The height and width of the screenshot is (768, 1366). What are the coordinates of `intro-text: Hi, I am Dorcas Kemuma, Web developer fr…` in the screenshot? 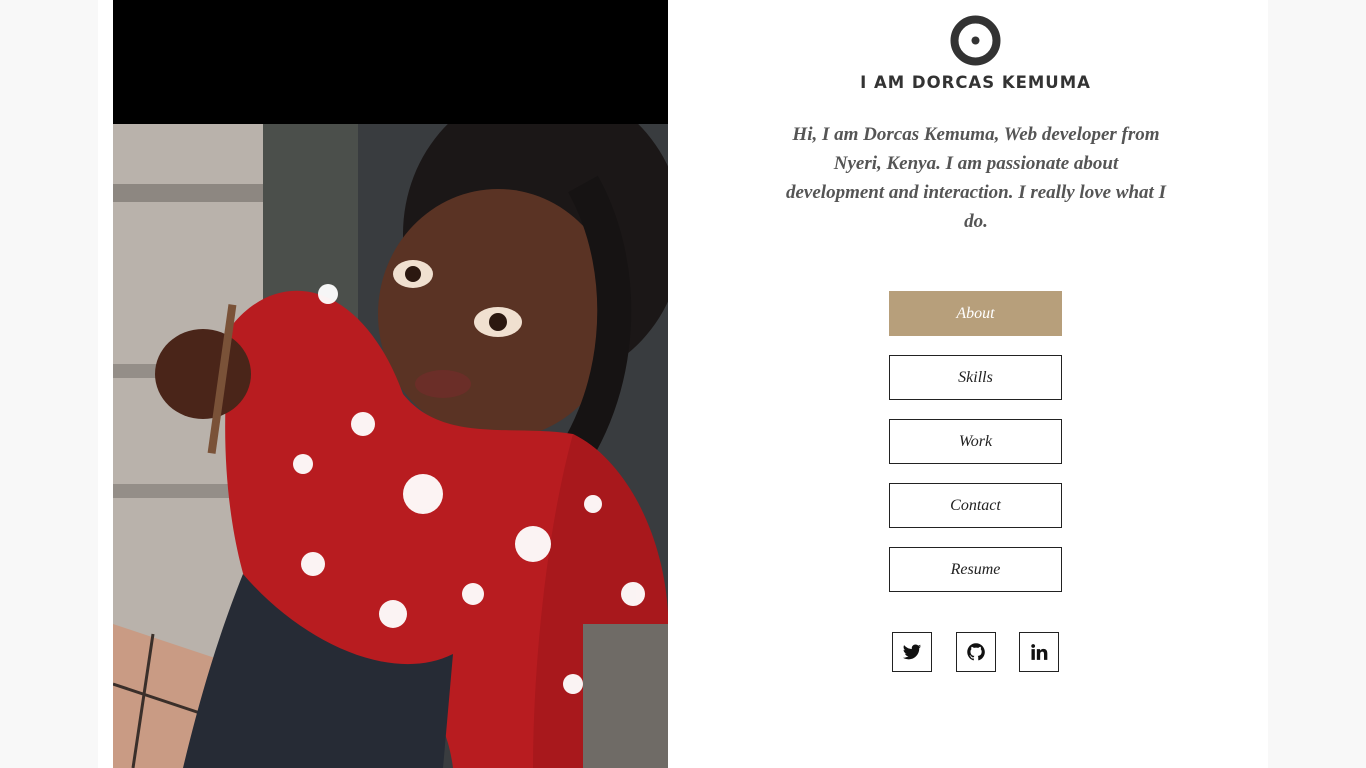 It's located at (976, 178).